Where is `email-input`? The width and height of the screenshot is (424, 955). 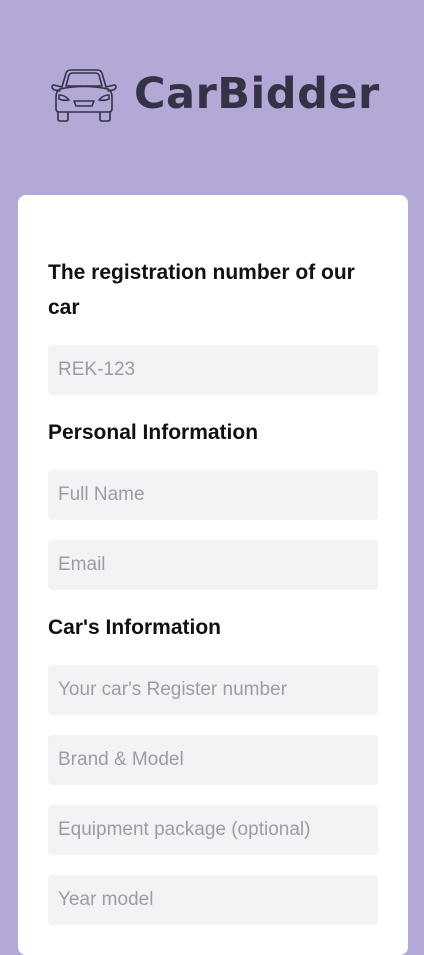
email-input is located at coordinates (213, 565).